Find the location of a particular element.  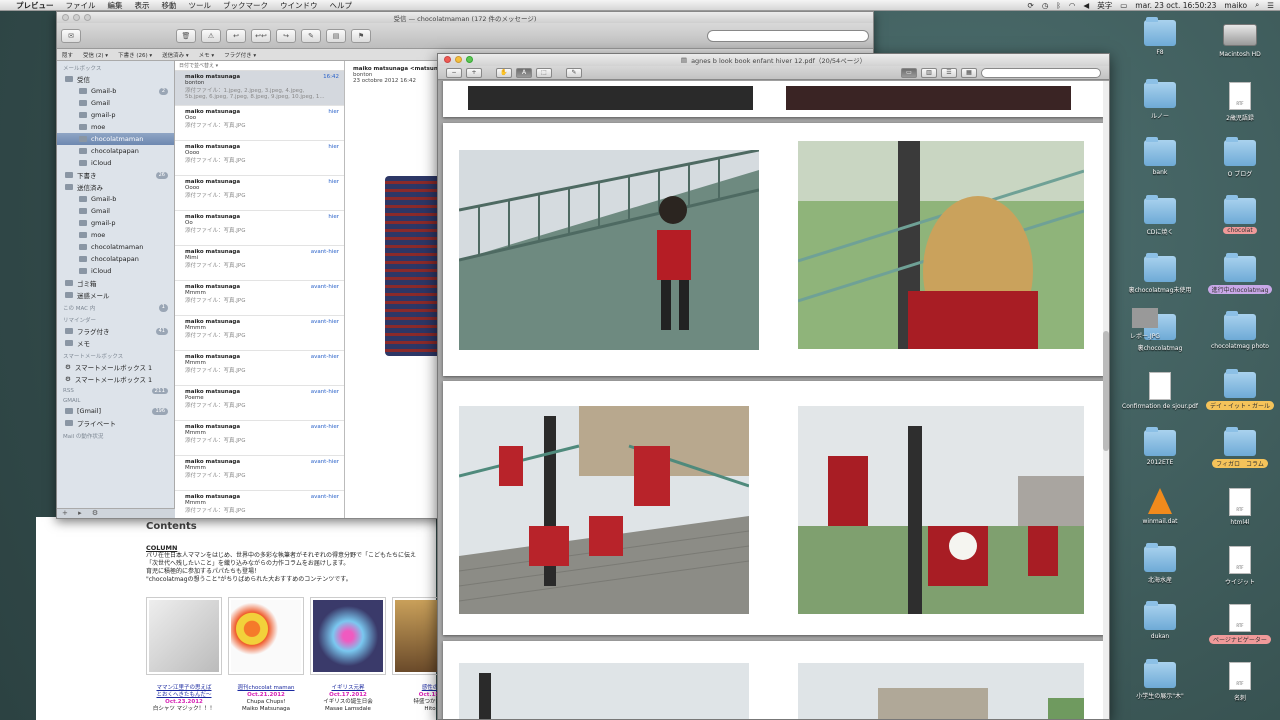

desktop-item: Confirmation de sjour.pdf is located at coordinates (1160, 391).